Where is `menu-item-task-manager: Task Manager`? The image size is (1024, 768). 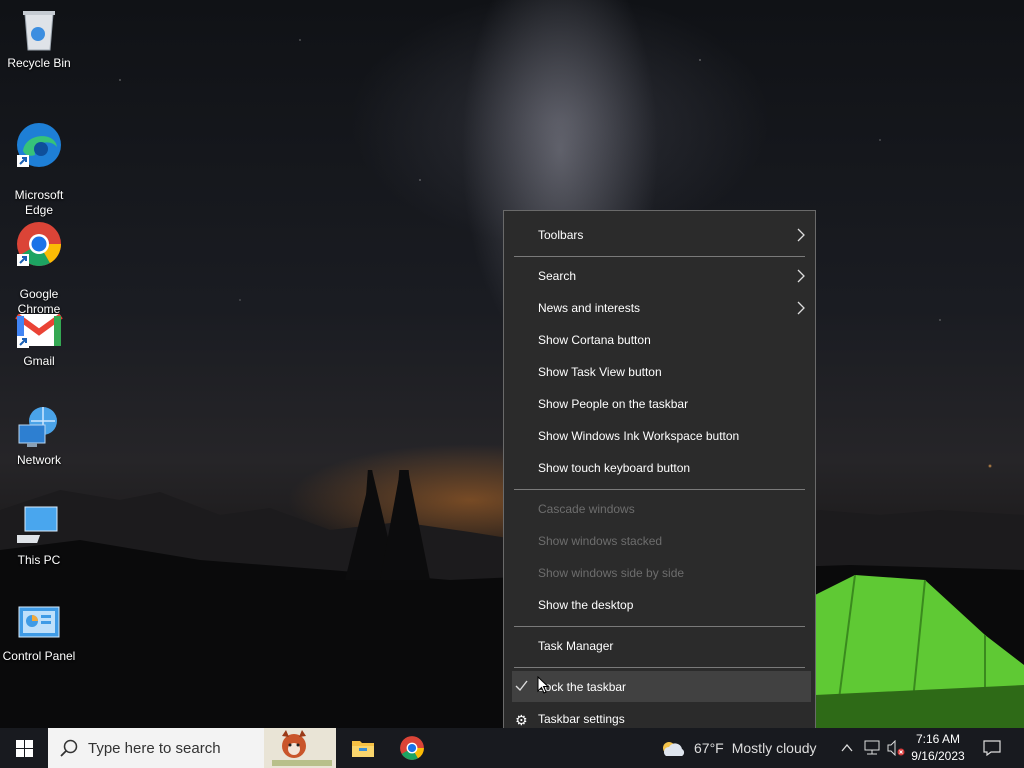 menu-item-task-manager: Task Manager is located at coordinates (659, 645).